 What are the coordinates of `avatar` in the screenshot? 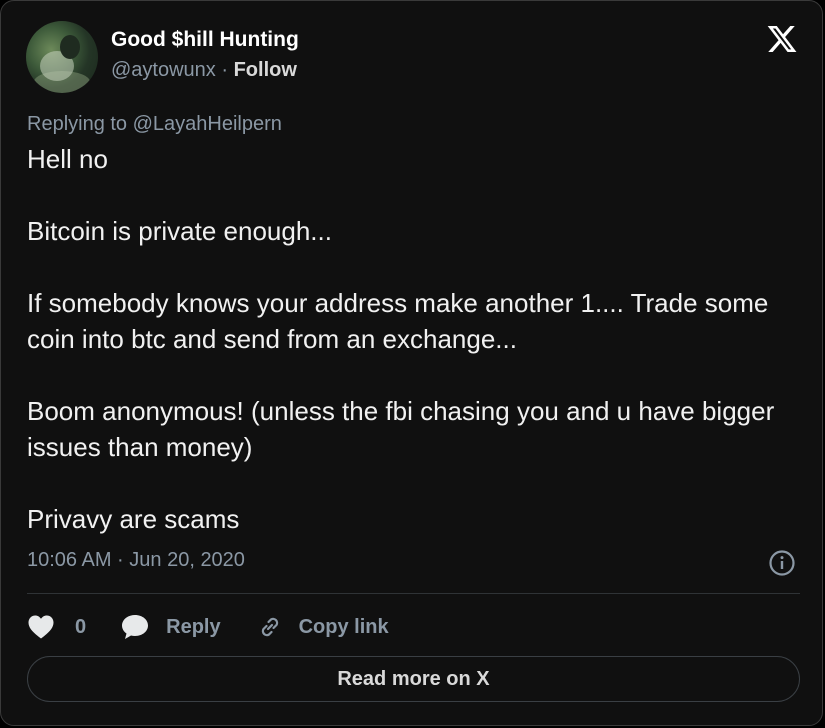 It's located at (62, 57).